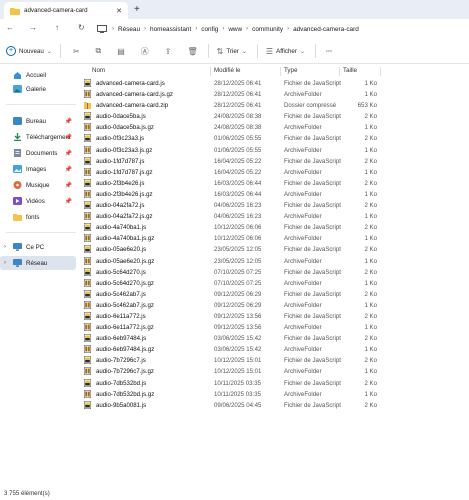 This screenshot has height=500, width=469. Describe the element at coordinates (285, 51) in the screenshot. I see `view-button: ☰ Afficher ⌄` at that location.